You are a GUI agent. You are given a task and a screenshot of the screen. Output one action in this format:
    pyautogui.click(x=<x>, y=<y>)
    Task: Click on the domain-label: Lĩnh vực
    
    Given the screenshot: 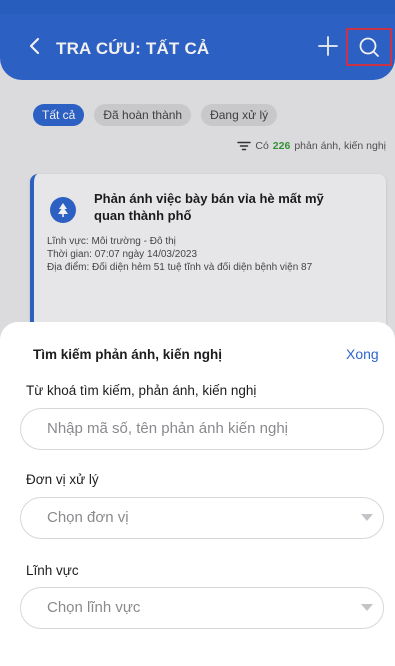 What is the action you would take?
    pyautogui.click(x=52, y=570)
    